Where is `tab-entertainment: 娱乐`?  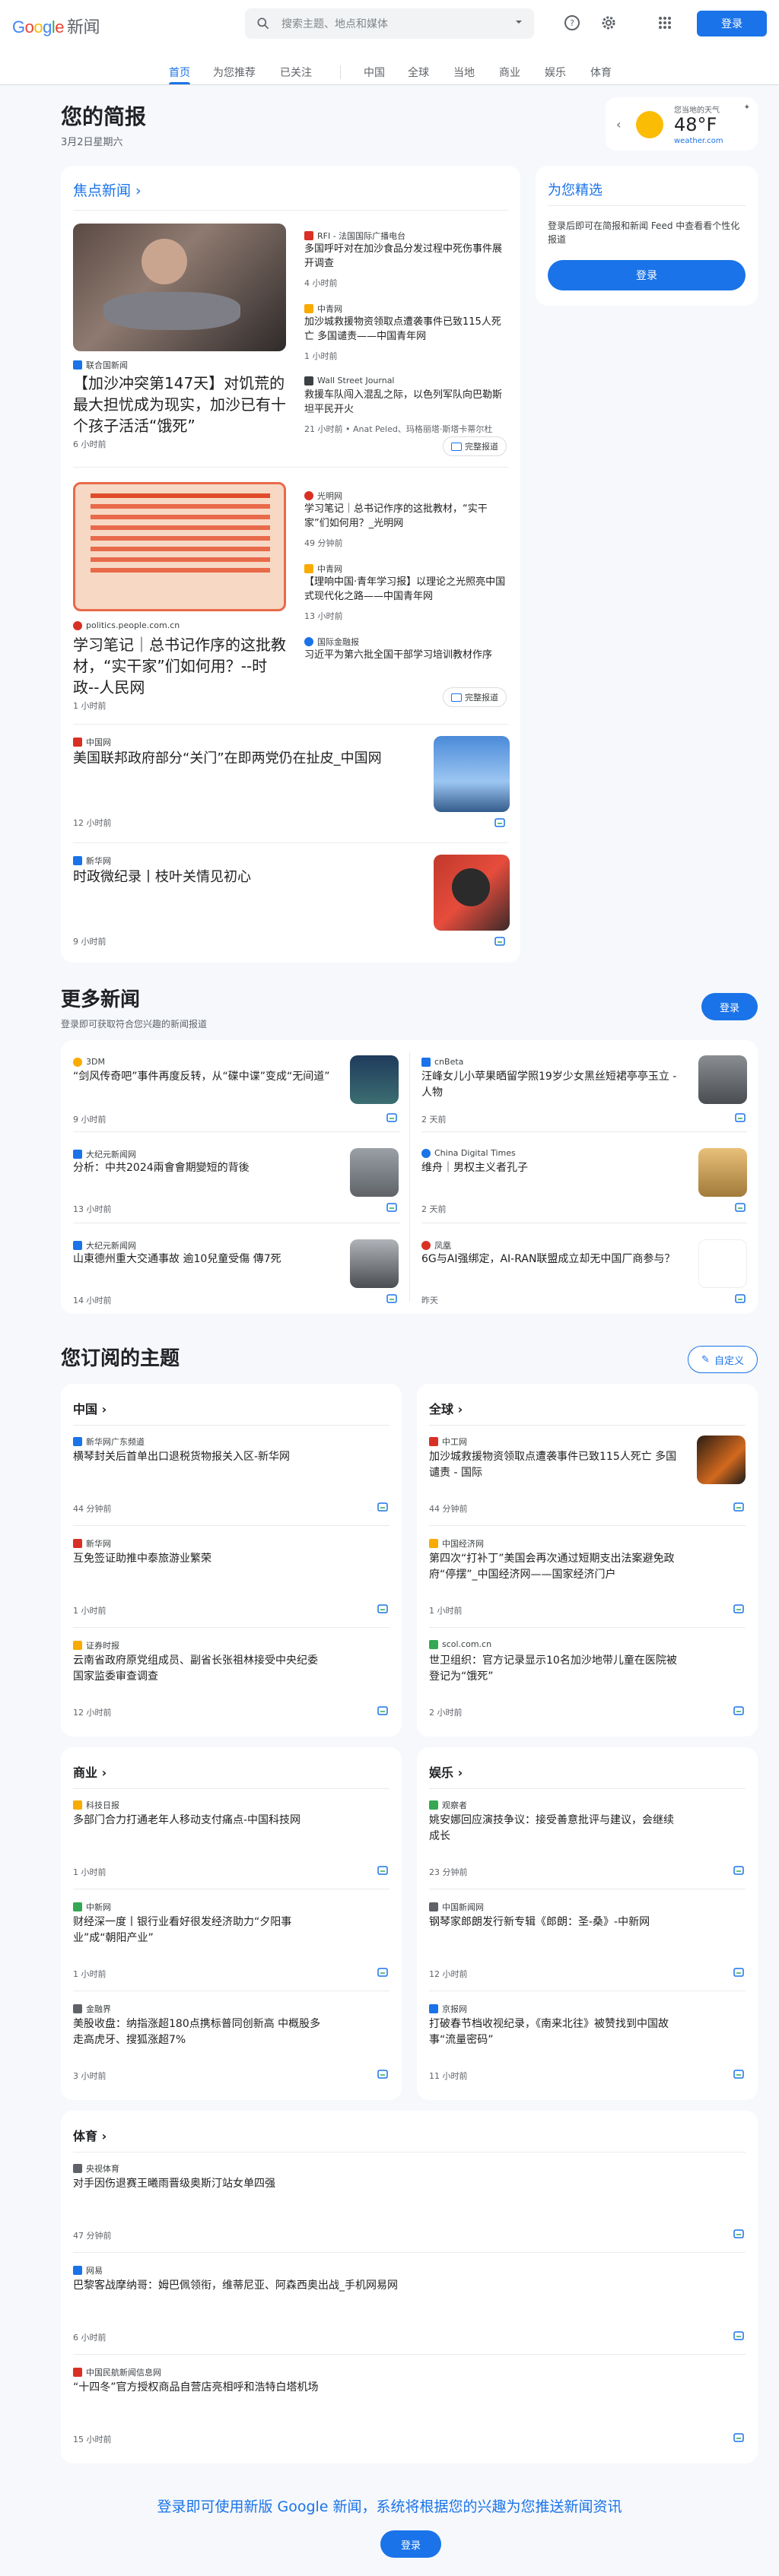
tab-entertainment: 娱乐 is located at coordinates (555, 72).